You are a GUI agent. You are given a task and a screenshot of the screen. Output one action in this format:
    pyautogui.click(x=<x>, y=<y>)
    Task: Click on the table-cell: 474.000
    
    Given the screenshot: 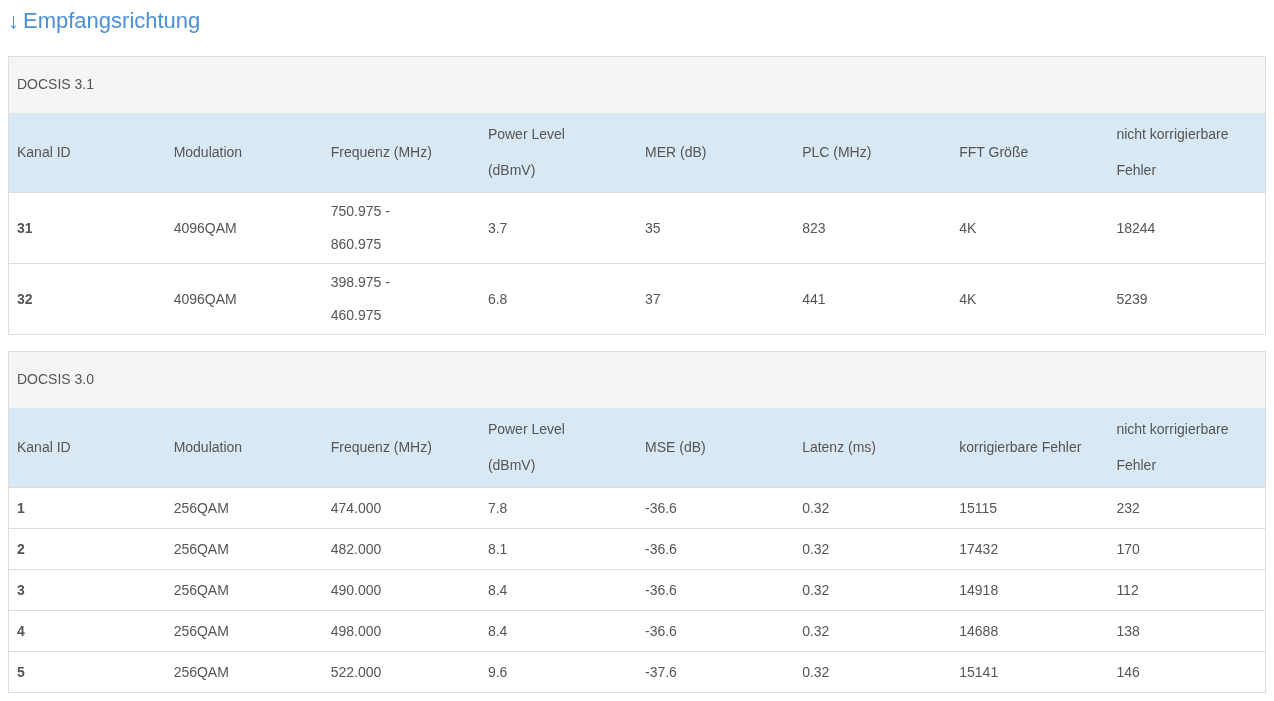 What is the action you would take?
    pyautogui.click(x=401, y=508)
    